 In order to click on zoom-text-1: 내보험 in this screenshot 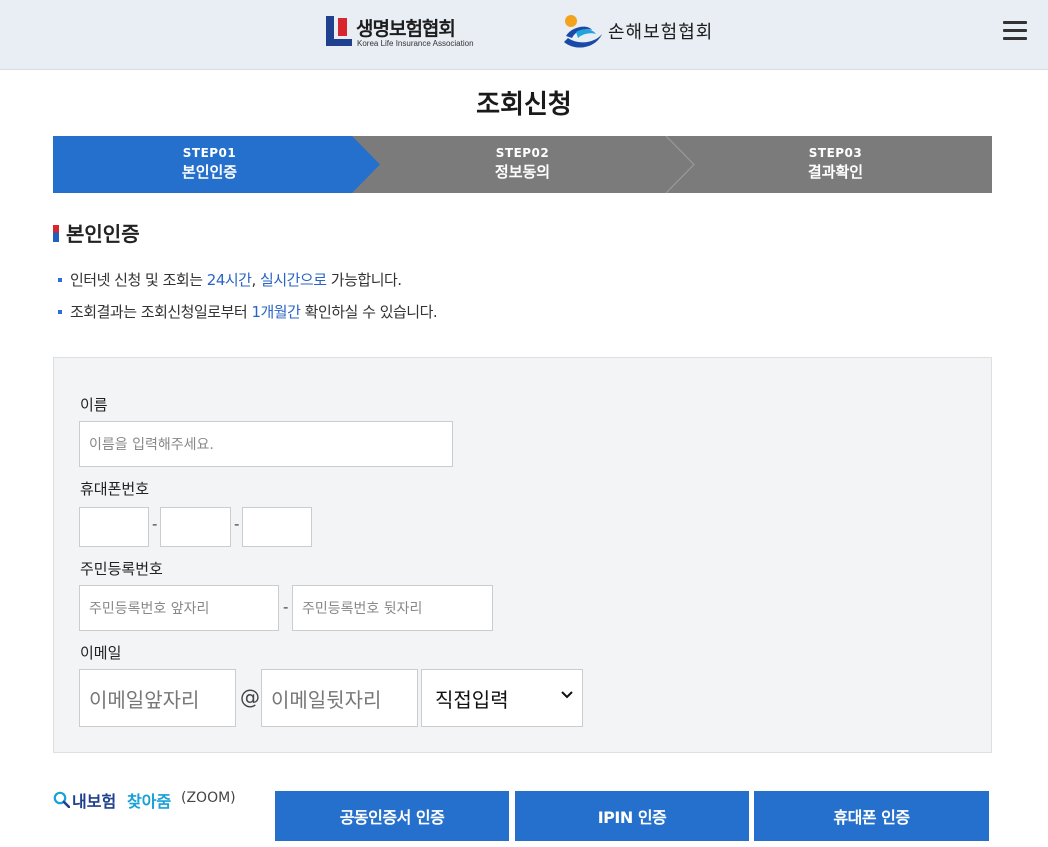, I will do `click(94, 801)`.